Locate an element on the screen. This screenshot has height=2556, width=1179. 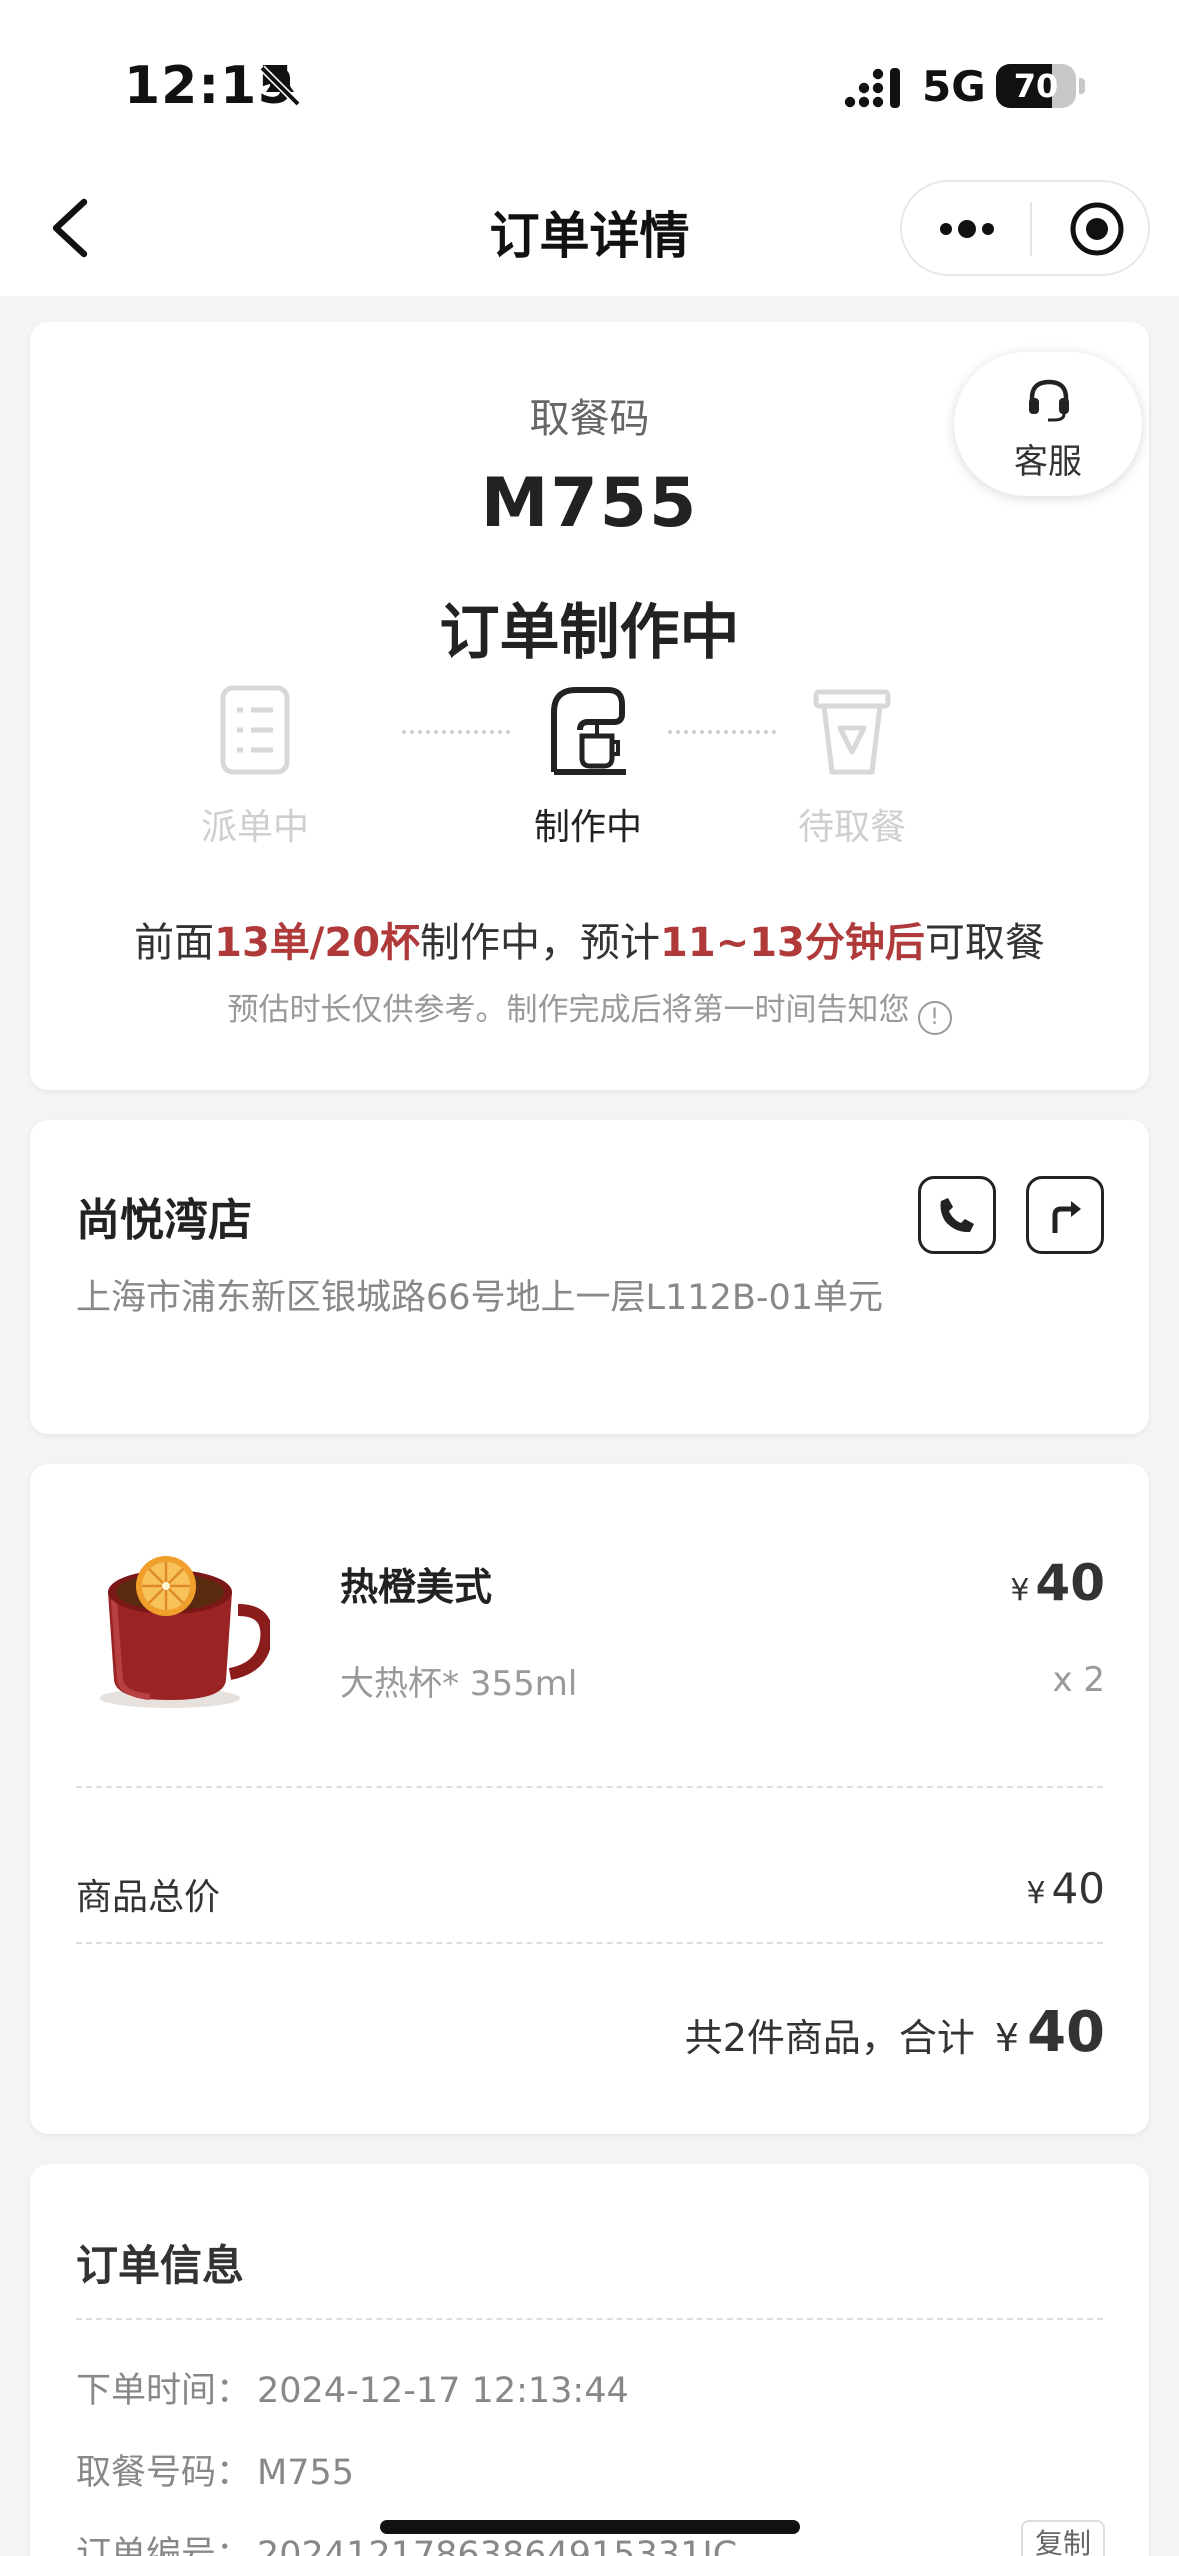
battery-nub is located at coordinates (1082, 86).